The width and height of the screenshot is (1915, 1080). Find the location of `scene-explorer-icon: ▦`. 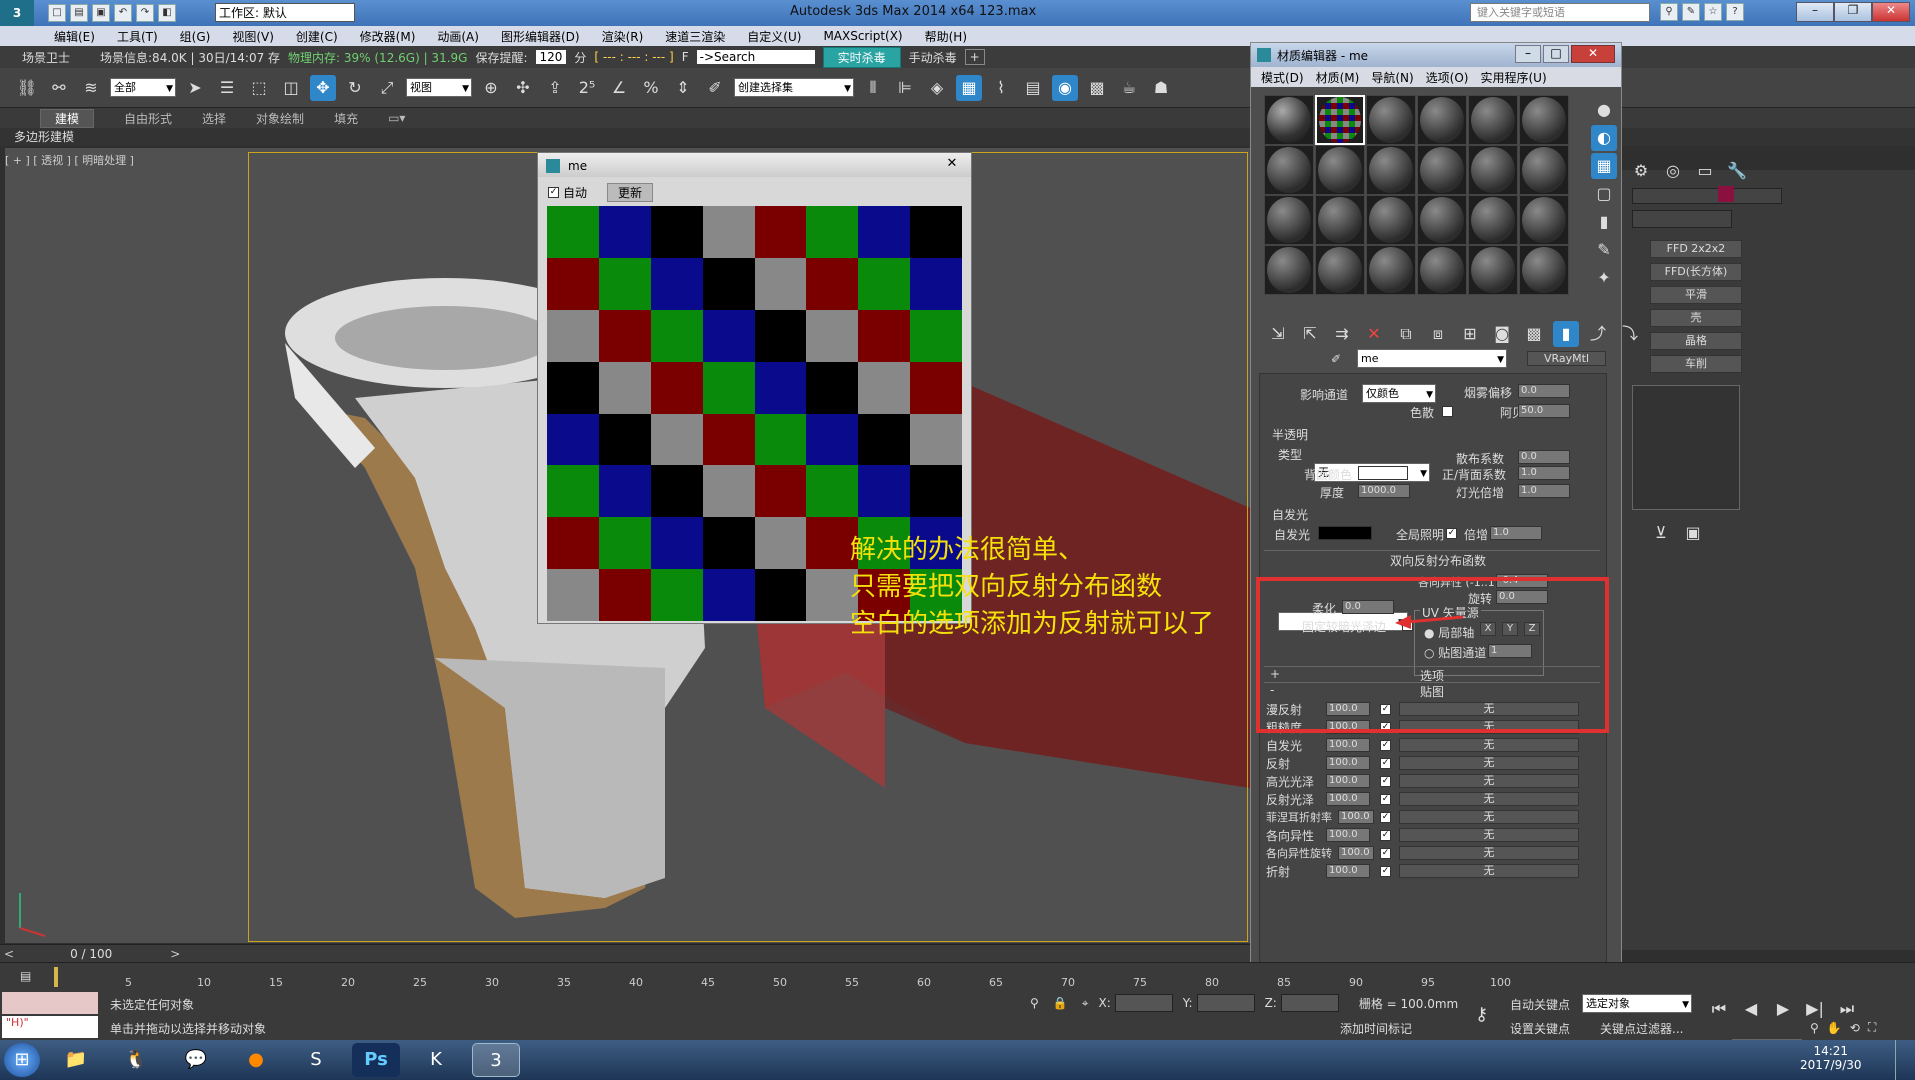

scene-explorer-icon: ▦ is located at coordinates (969, 87).